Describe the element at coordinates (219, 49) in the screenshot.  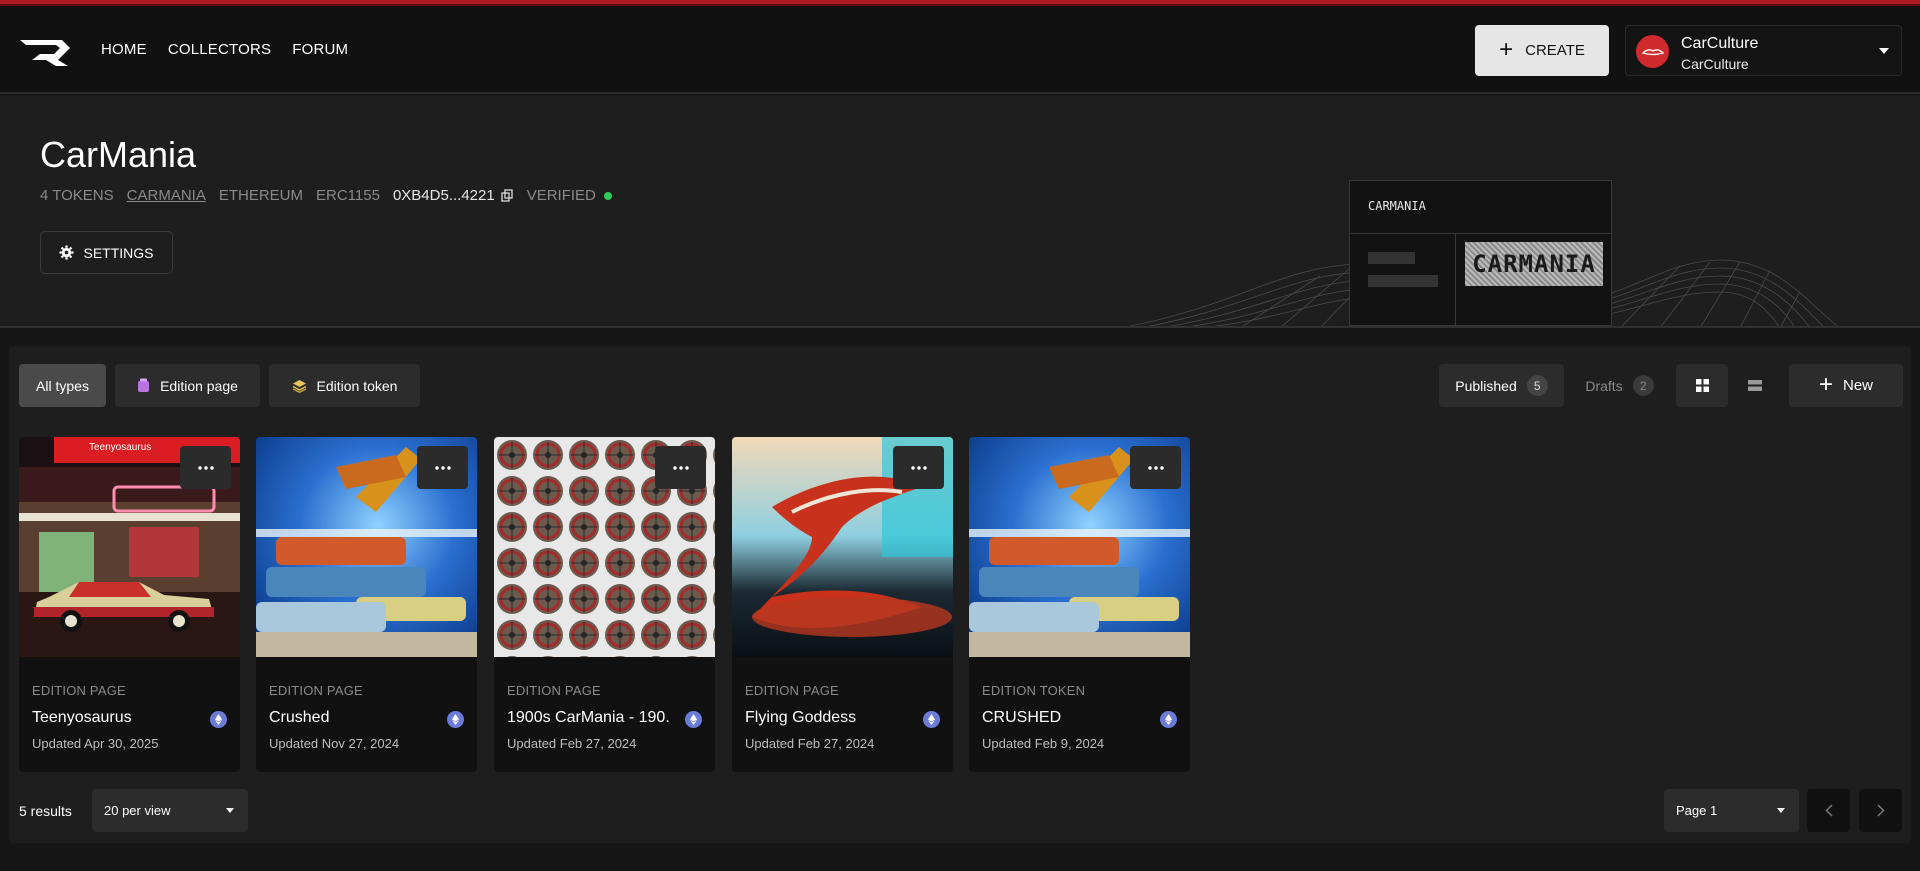
I see `nav-collectors: COLLECTORS` at that location.